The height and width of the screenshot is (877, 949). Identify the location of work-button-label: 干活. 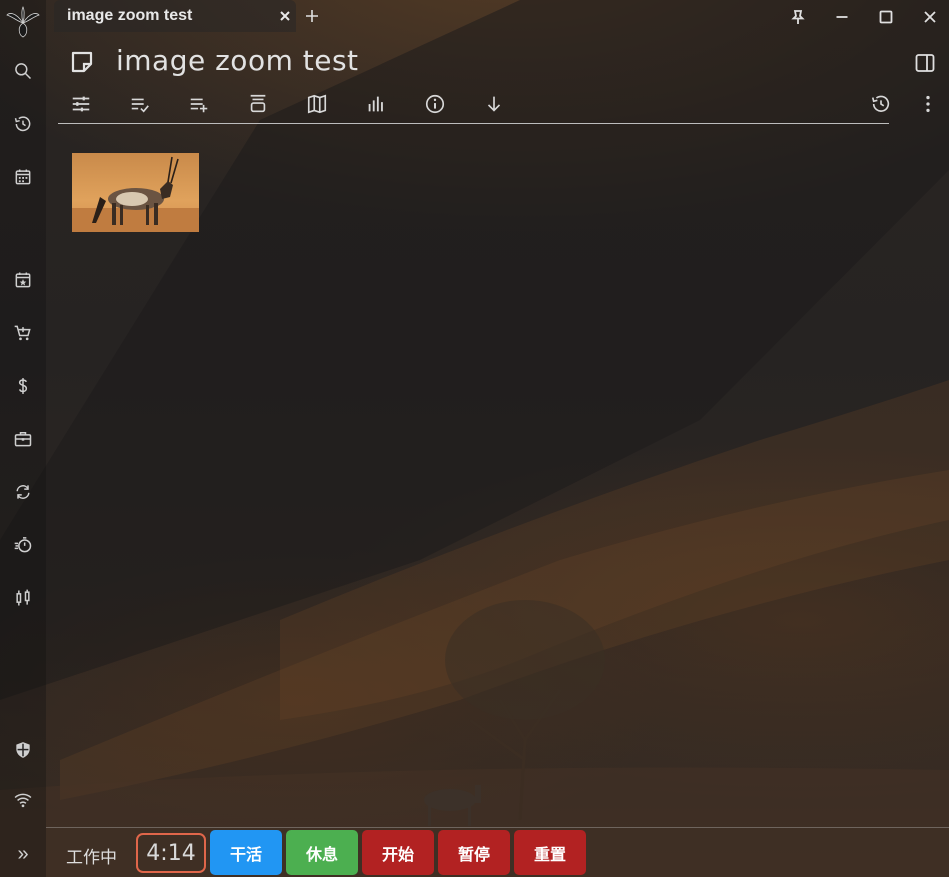
(245, 854).